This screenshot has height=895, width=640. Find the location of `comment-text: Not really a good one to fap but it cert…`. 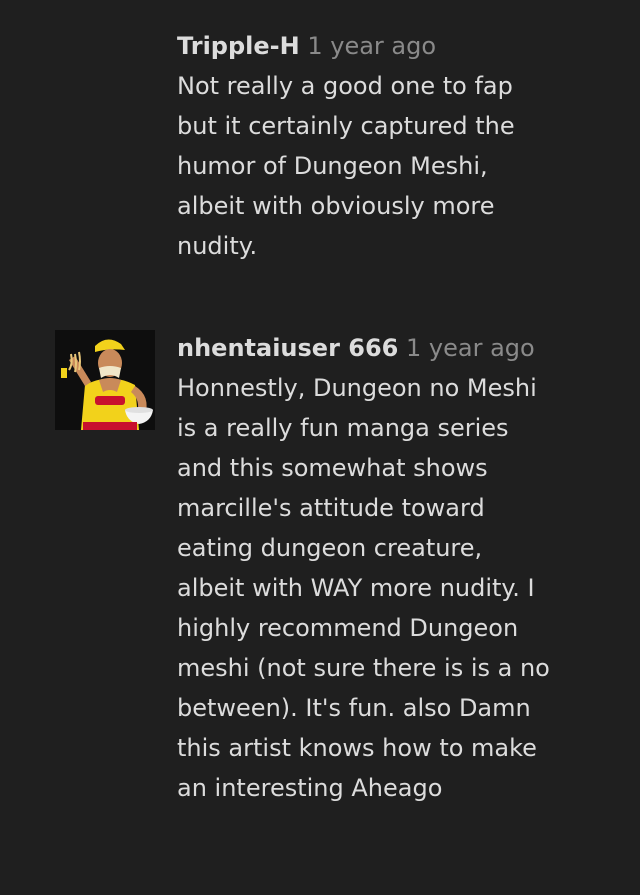

comment-text: Not really a good one to fap but it cert… is located at coordinates (346, 166).